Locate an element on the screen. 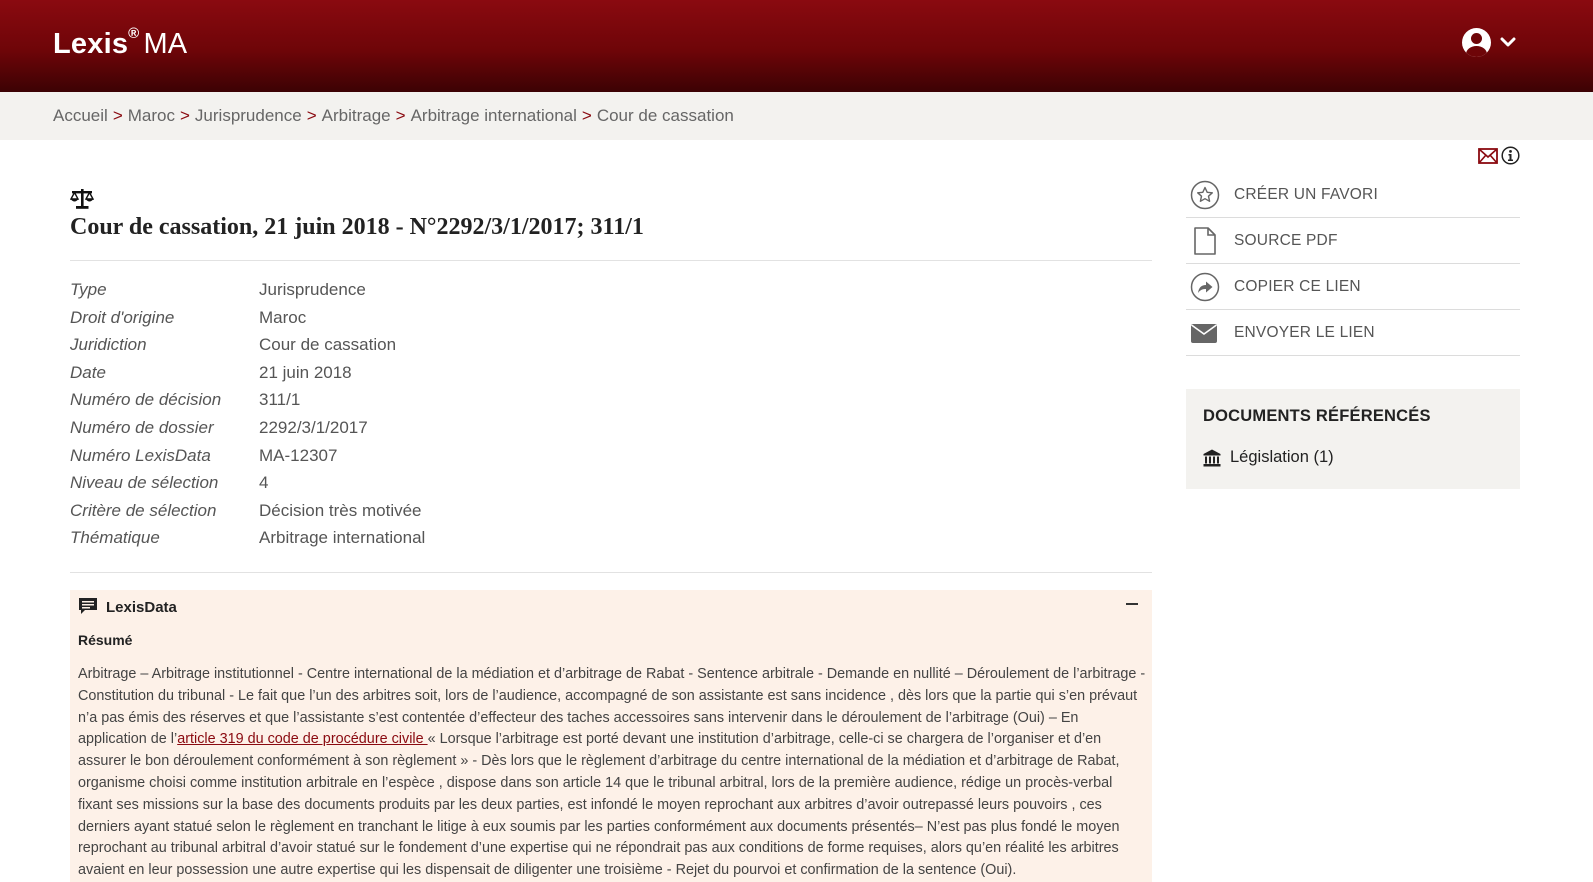 The width and height of the screenshot is (1593, 882). metadata-row: Type Jurisprudence is located at coordinates (420, 294).